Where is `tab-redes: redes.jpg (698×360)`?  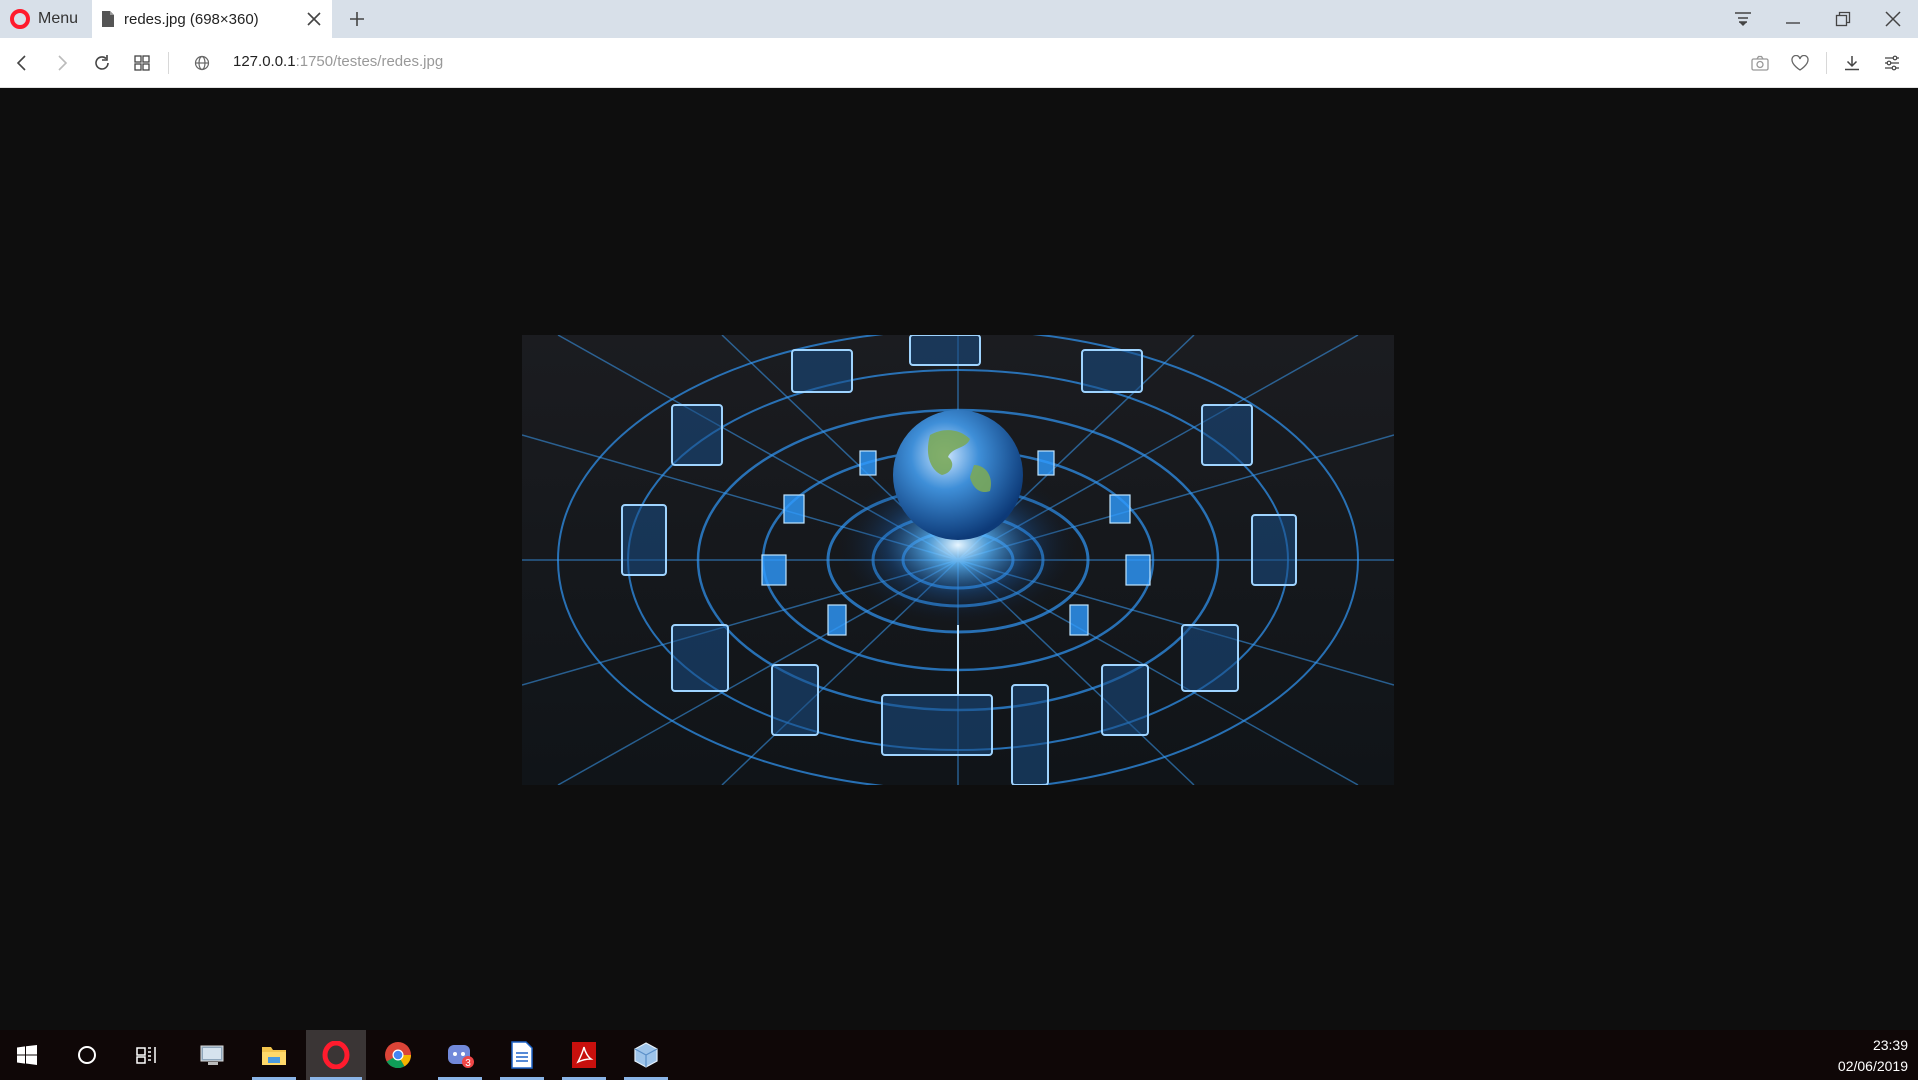 tab-redes: redes.jpg (698×360) is located at coordinates (212, 19).